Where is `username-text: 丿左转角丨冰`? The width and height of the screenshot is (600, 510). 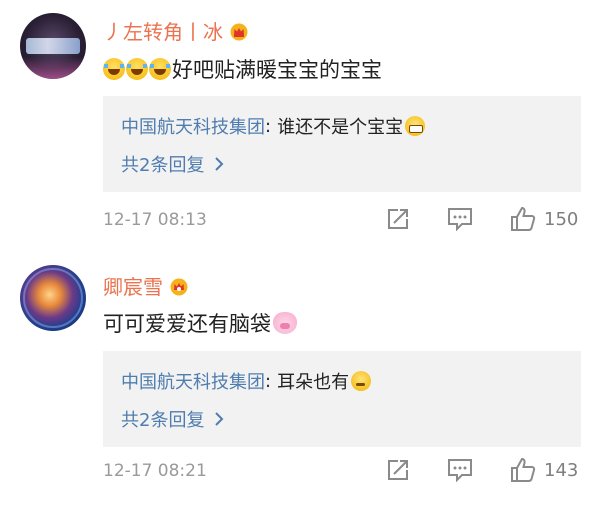
username-text: 丿左转角丨冰 is located at coordinates (163, 30).